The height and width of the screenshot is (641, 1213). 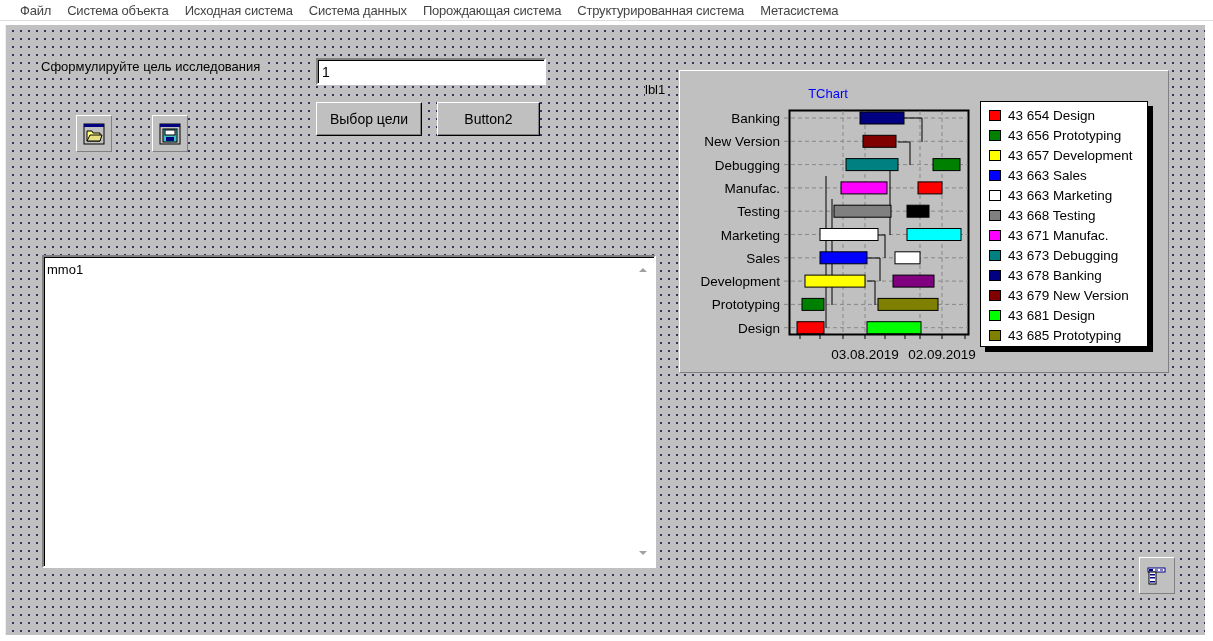 What do you see at coordinates (758, 212) in the screenshot?
I see `row-label: Testing` at bounding box center [758, 212].